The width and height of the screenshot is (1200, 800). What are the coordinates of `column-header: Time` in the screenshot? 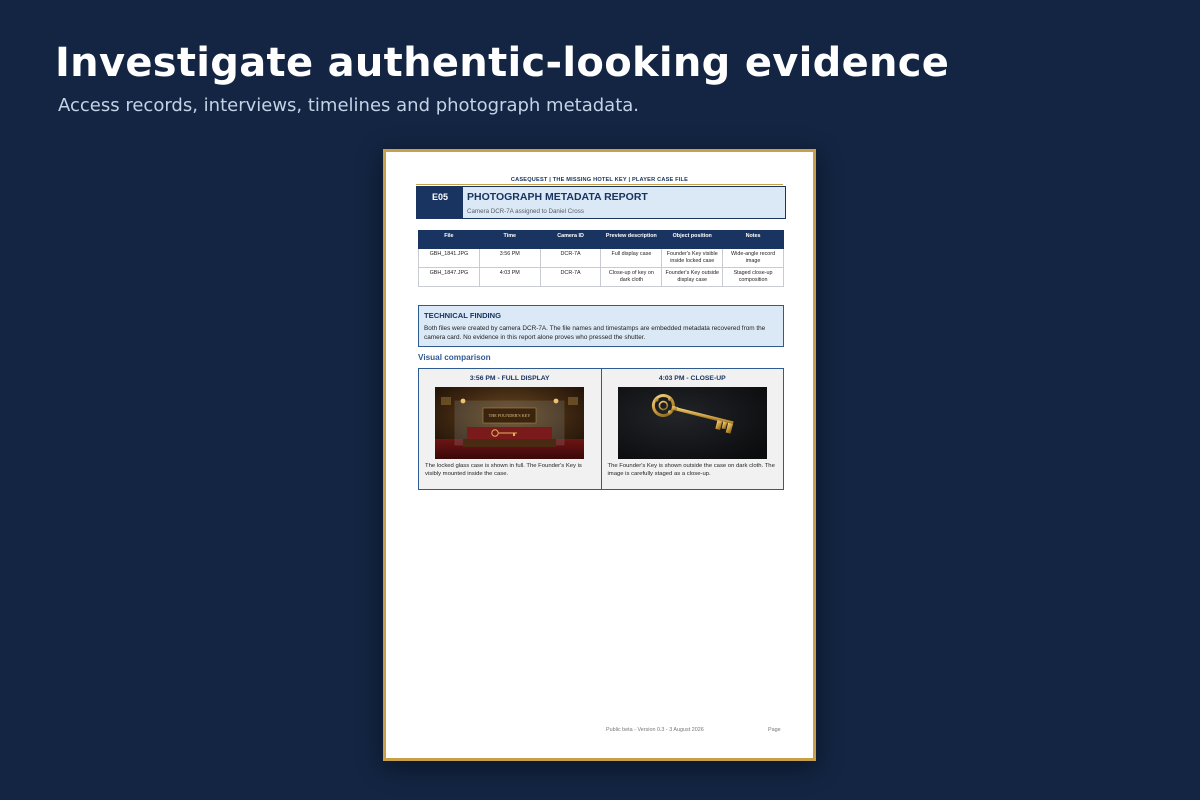 It's located at (509, 239).